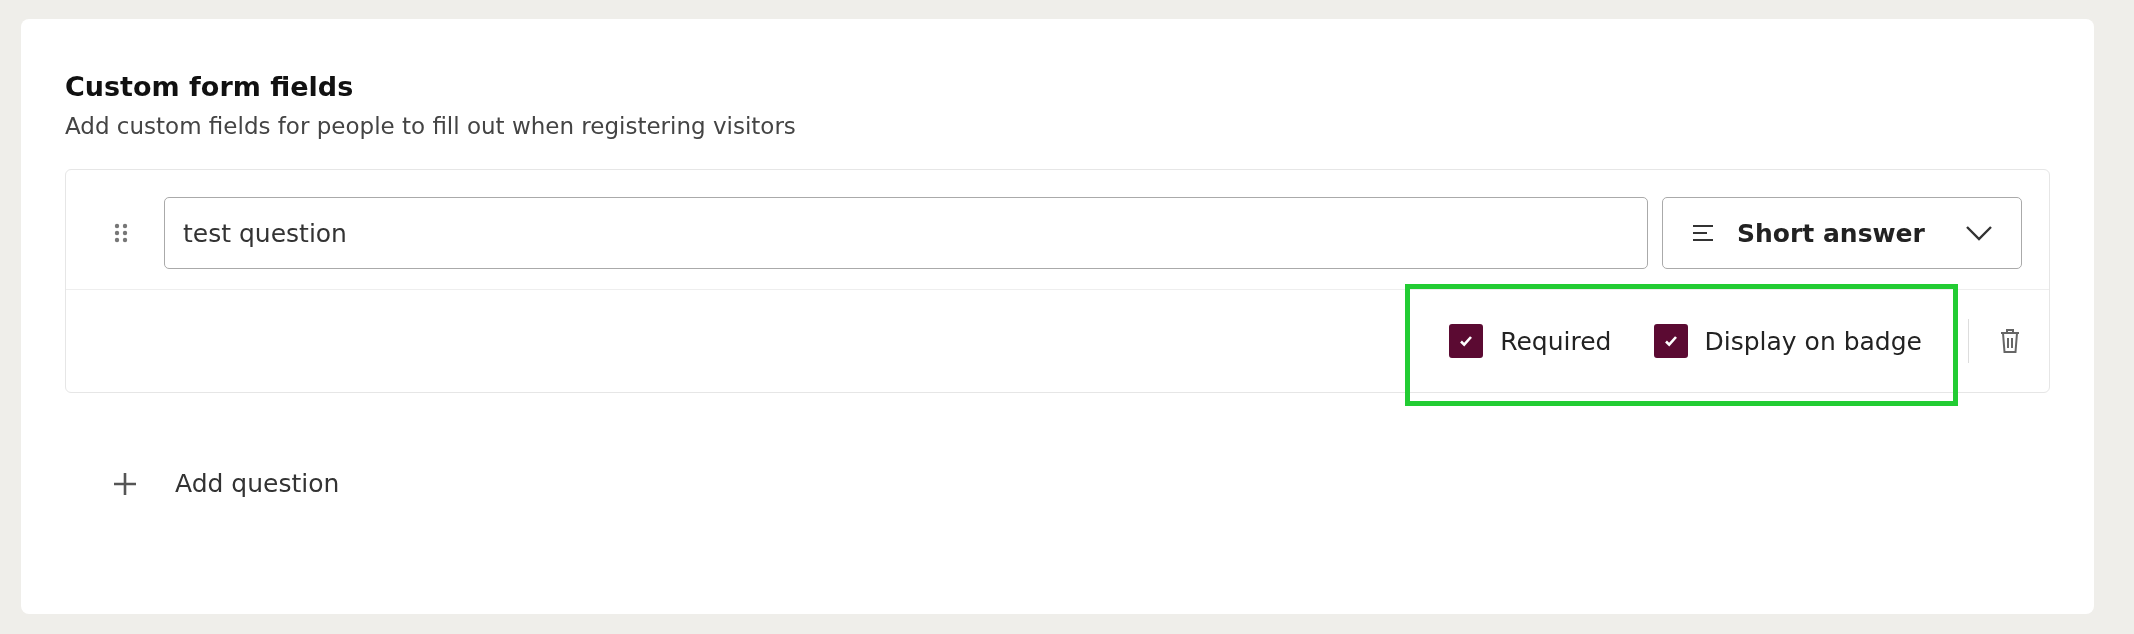  Describe the element at coordinates (1703, 233) in the screenshot. I see `text-lines-icon` at that location.